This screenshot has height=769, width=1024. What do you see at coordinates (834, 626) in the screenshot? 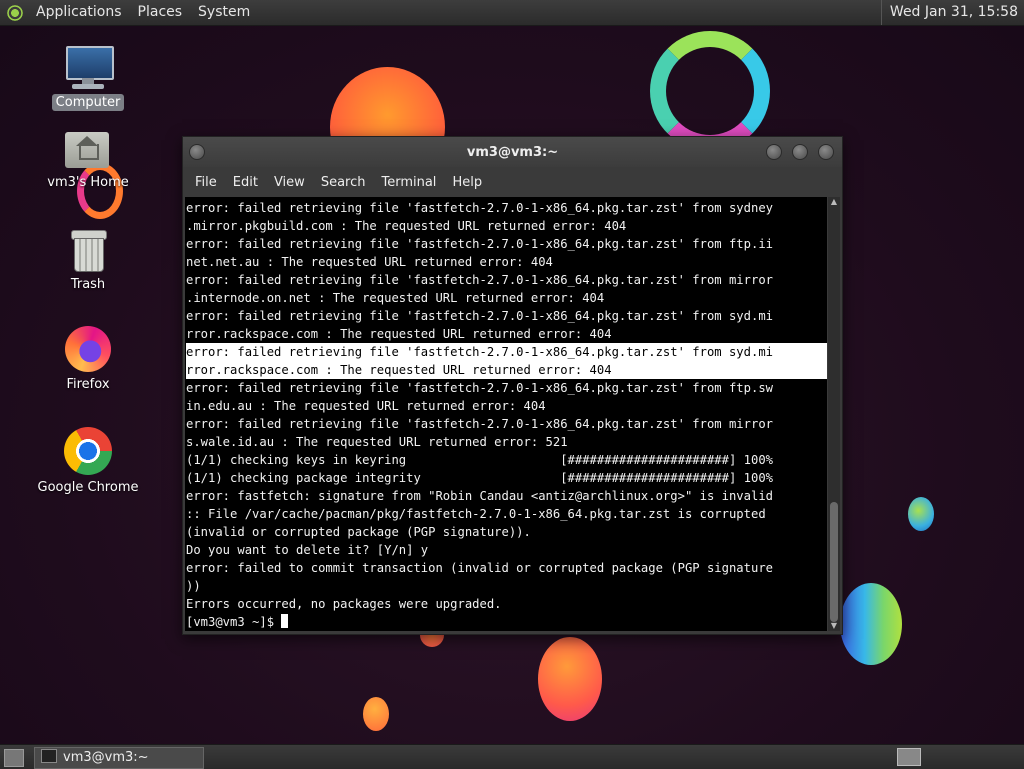
I see `scroll-down-arrow-icon: ▼` at bounding box center [834, 626].